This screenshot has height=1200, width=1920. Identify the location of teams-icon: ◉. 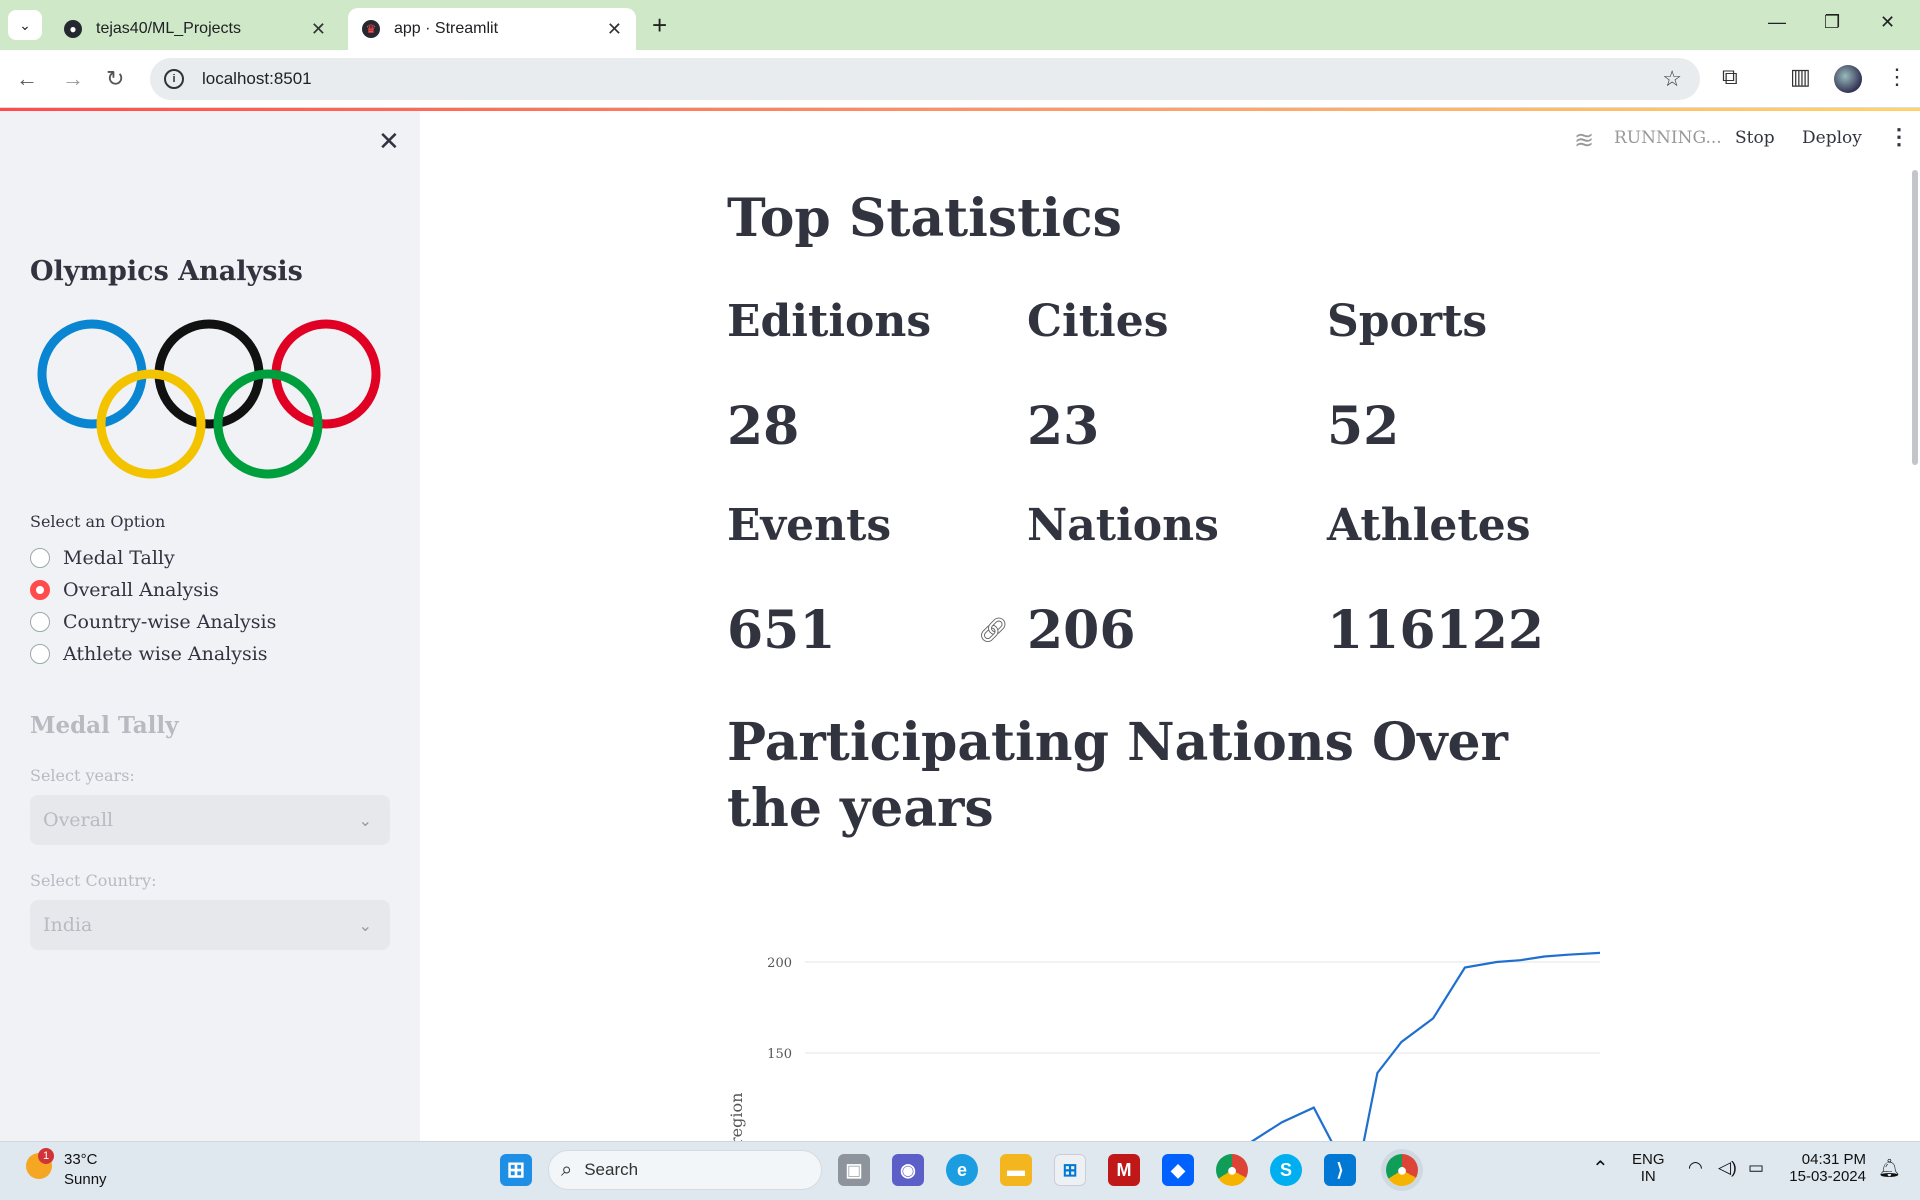
(908, 1170).